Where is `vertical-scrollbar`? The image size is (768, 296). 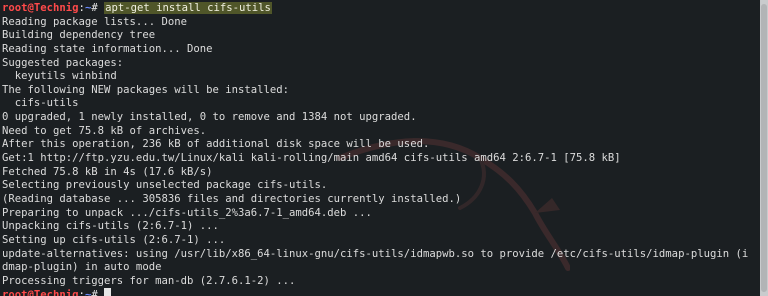
vertical-scrollbar is located at coordinates (764, 148).